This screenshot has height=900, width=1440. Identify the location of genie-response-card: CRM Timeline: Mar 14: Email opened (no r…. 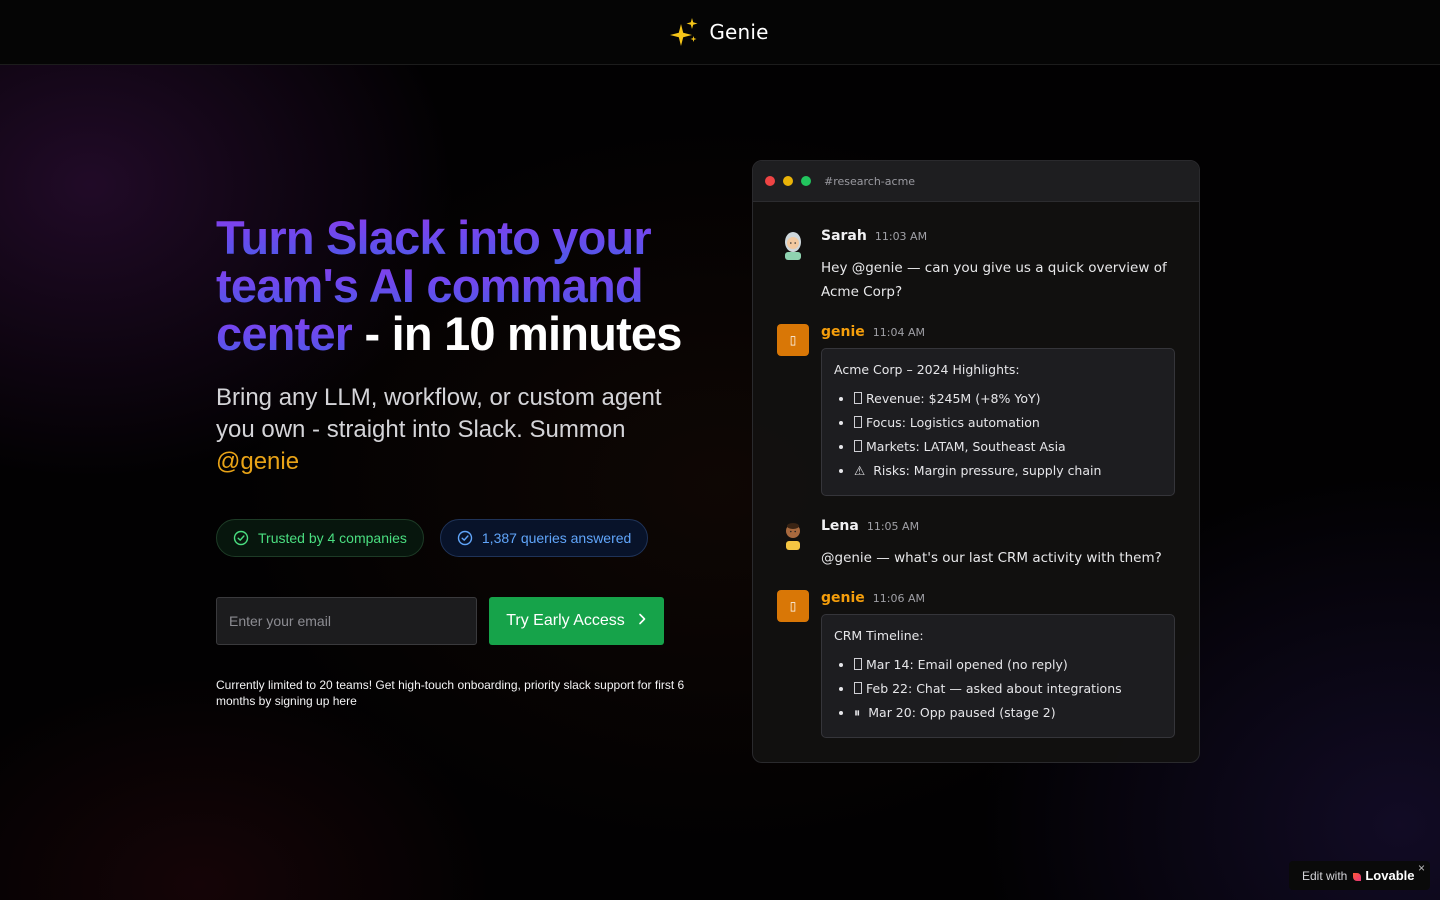
(998, 676).